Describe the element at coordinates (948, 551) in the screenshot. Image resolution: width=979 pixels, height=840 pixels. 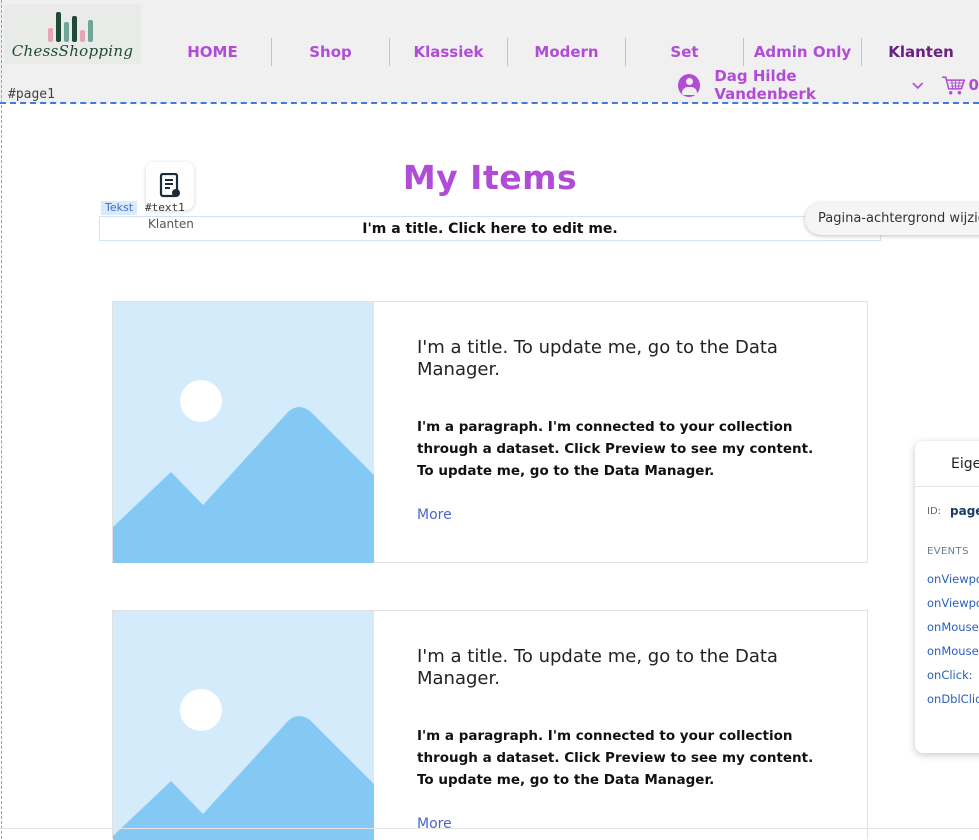
I see `events-label: EVENTS` at that location.